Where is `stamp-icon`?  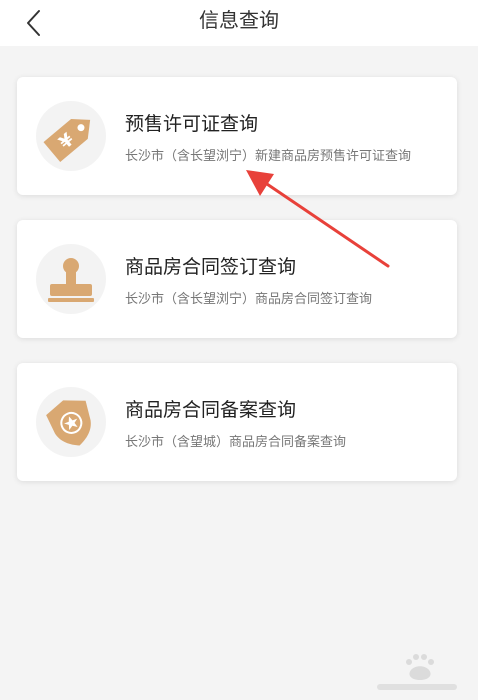
stamp-icon is located at coordinates (71, 280).